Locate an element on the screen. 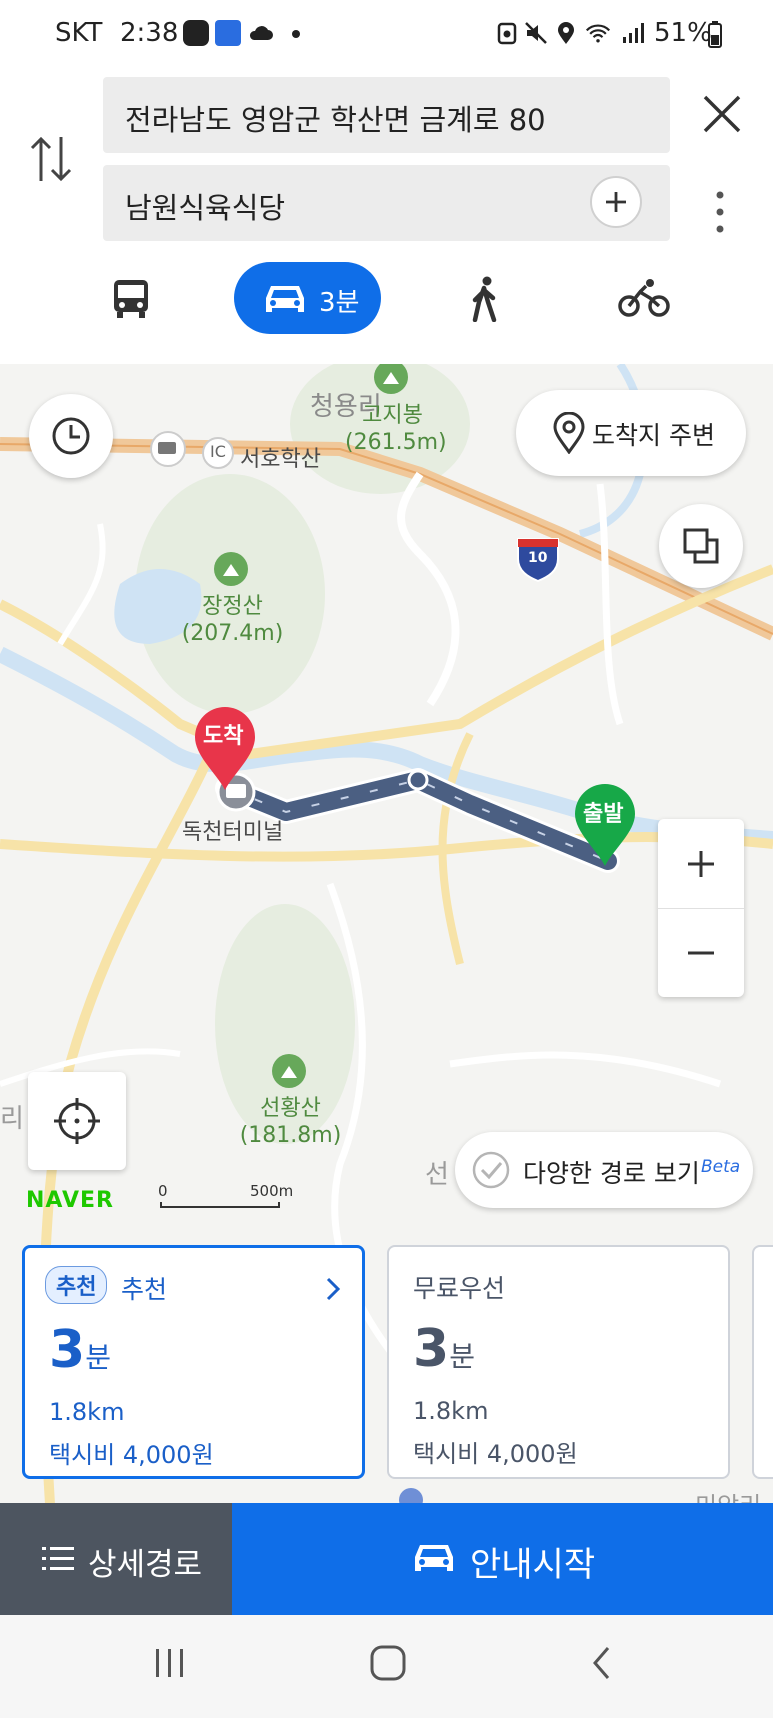 The image size is (773, 1718). clock-icon is located at coordinates (71, 436).